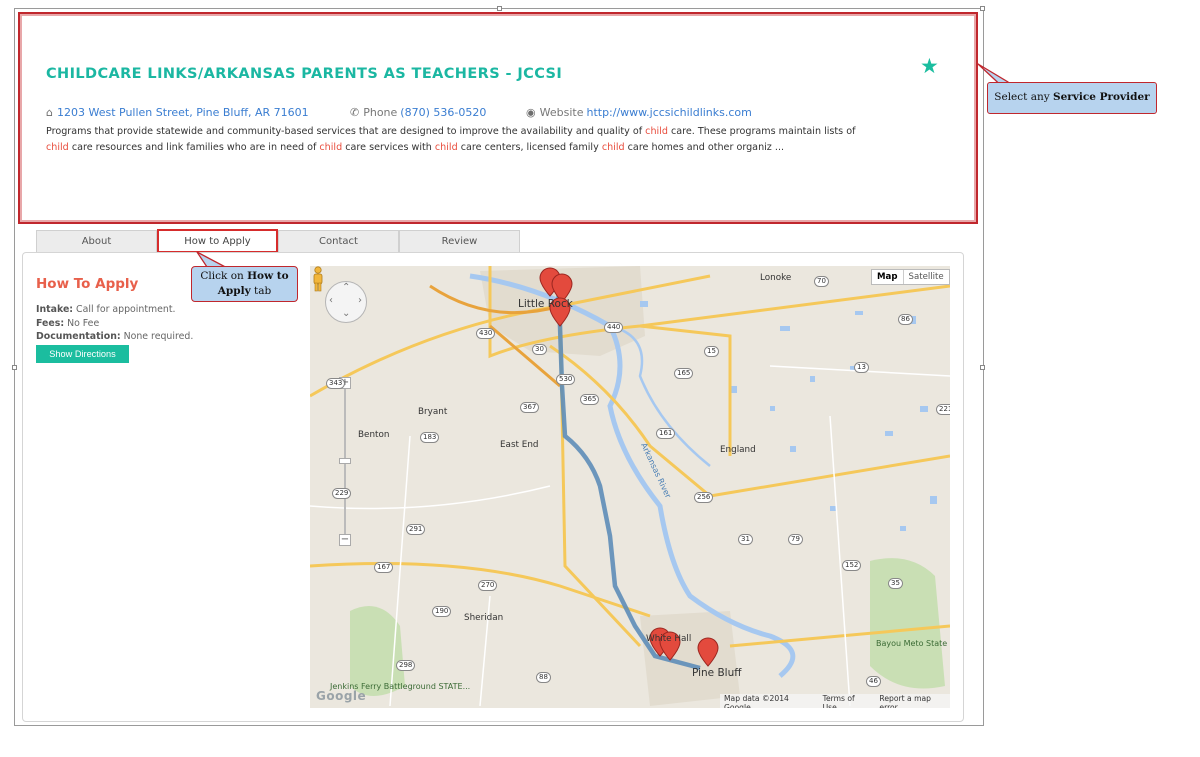  I want to click on map-data-credit: Map data ©2014 Google, so click(756, 701).